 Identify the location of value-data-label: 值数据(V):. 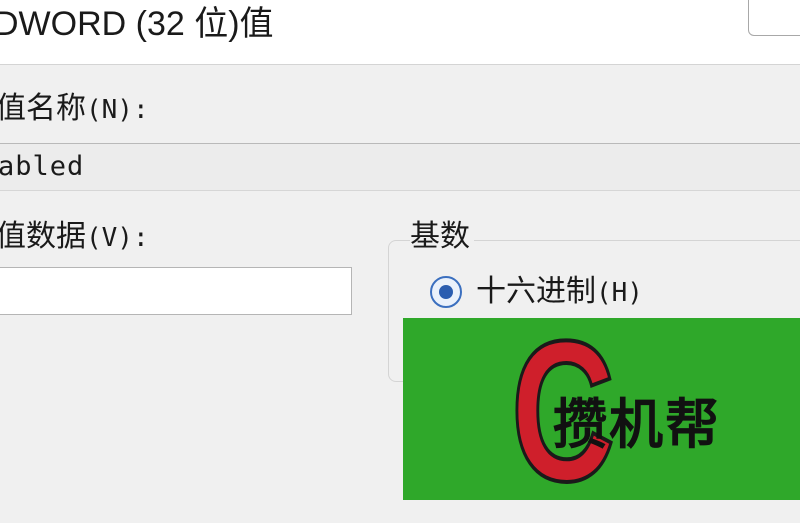
(74, 237).